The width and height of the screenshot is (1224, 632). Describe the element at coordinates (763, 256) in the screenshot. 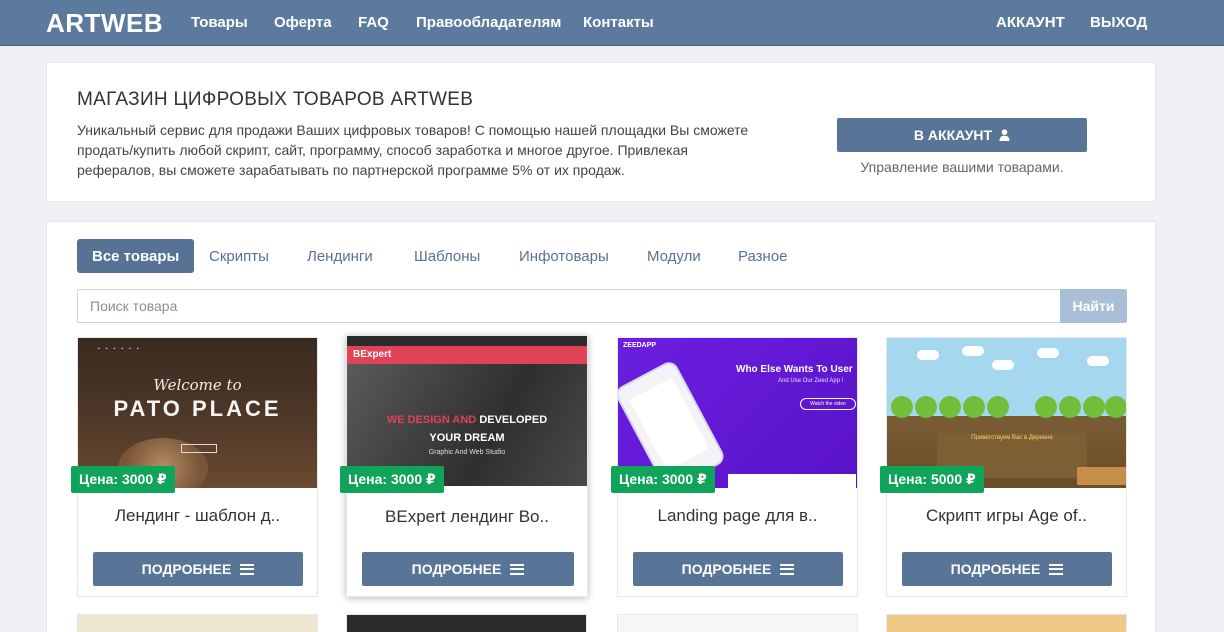

I see `tab-misc: Разное` at that location.